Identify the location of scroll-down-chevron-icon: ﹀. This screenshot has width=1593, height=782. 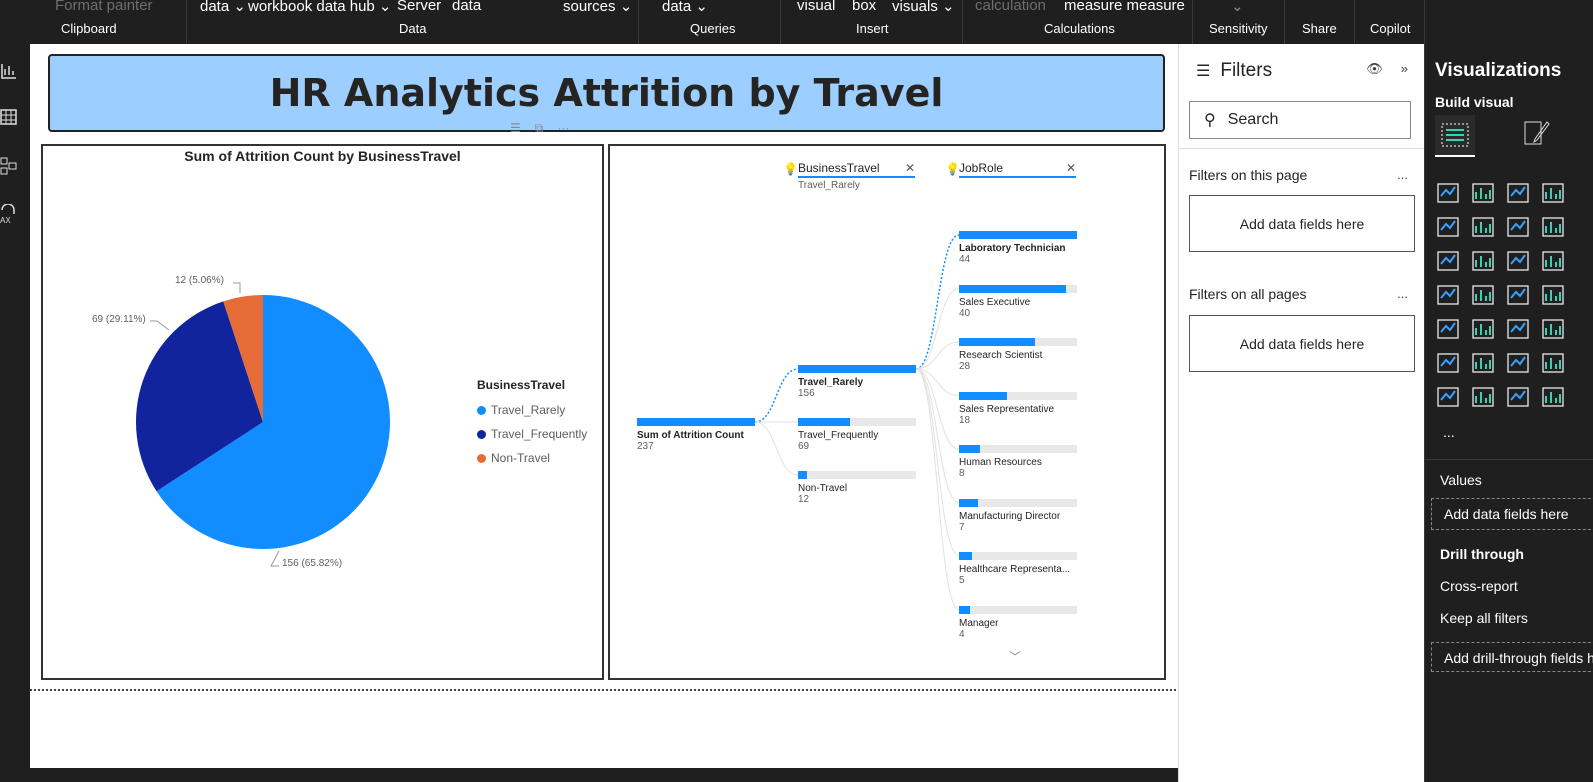
(1015, 656).